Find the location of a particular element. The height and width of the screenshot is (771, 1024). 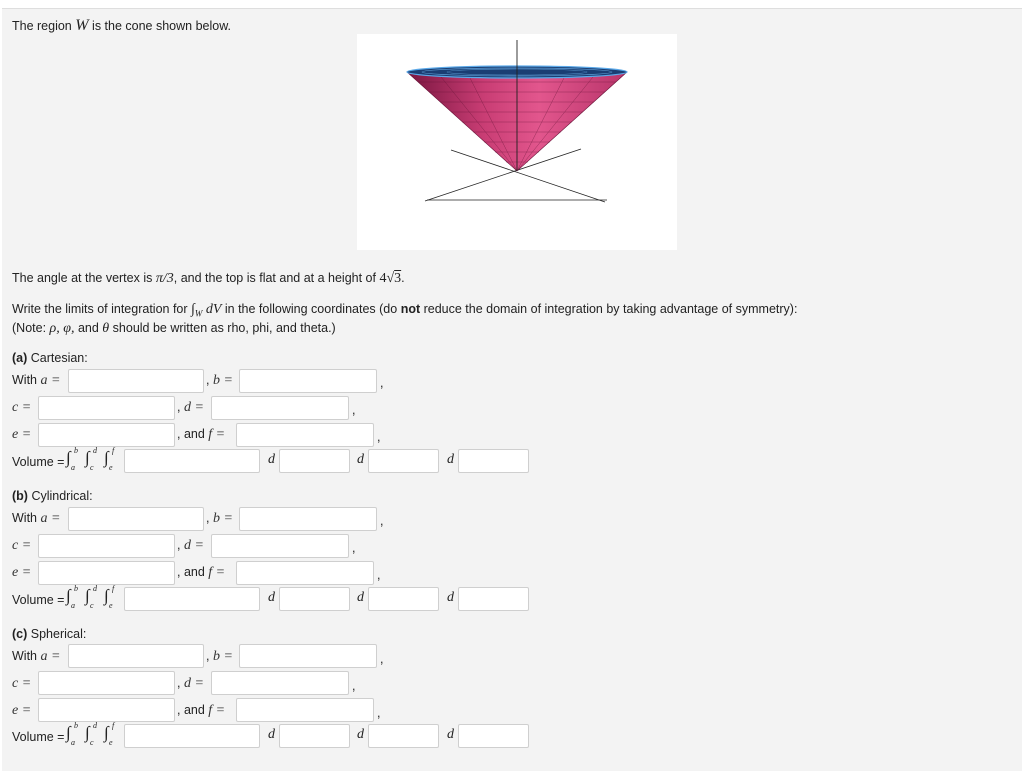

f-limit-input-a is located at coordinates (305, 435).